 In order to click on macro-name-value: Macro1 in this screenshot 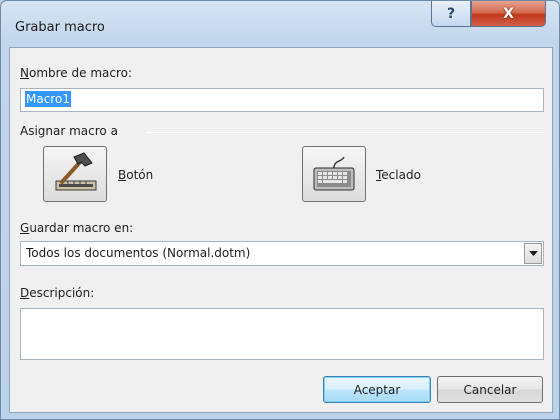, I will do `click(48, 99)`.